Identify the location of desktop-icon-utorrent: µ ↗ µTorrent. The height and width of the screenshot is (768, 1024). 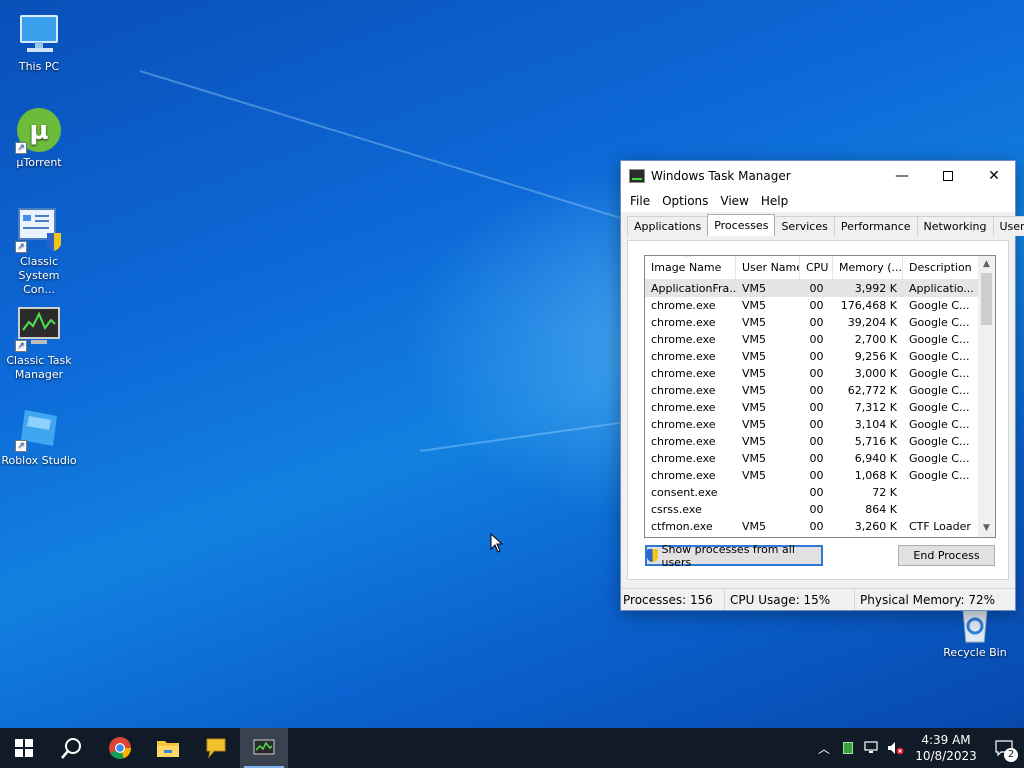
(39, 138).